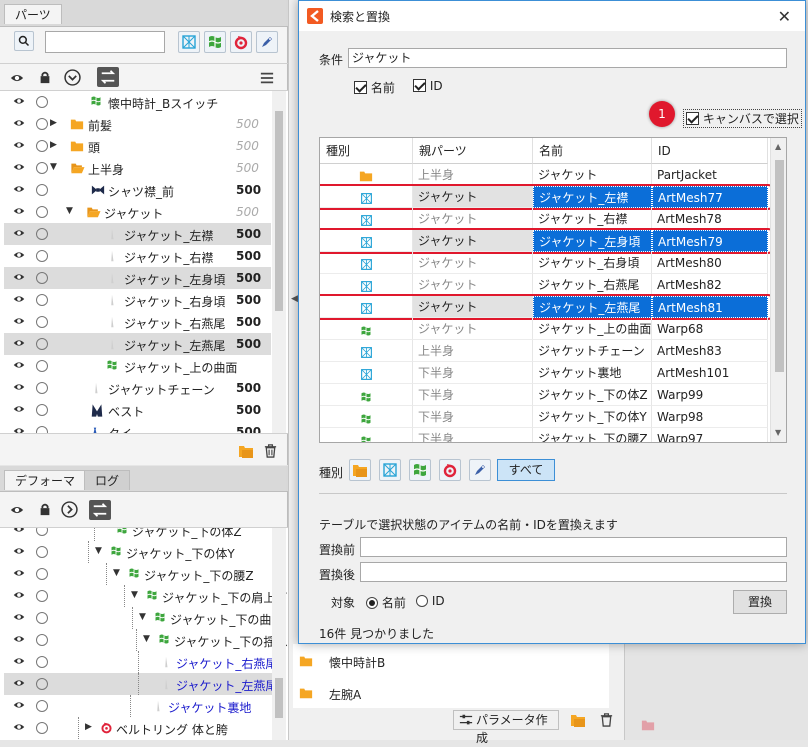 The height and width of the screenshot is (747, 808). I want to click on table-row: ジャケット ジャケット_右襟 ArtMesh78, so click(544, 219).